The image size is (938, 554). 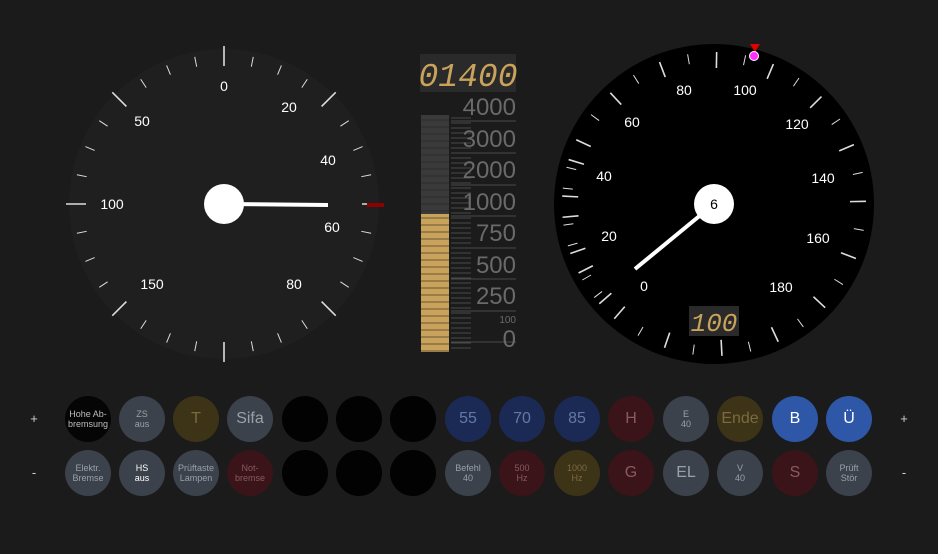 What do you see at coordinates (112, 204) in the screenshot?
I see `brake-gauge-label: 100` at bounding box center [112, 204].